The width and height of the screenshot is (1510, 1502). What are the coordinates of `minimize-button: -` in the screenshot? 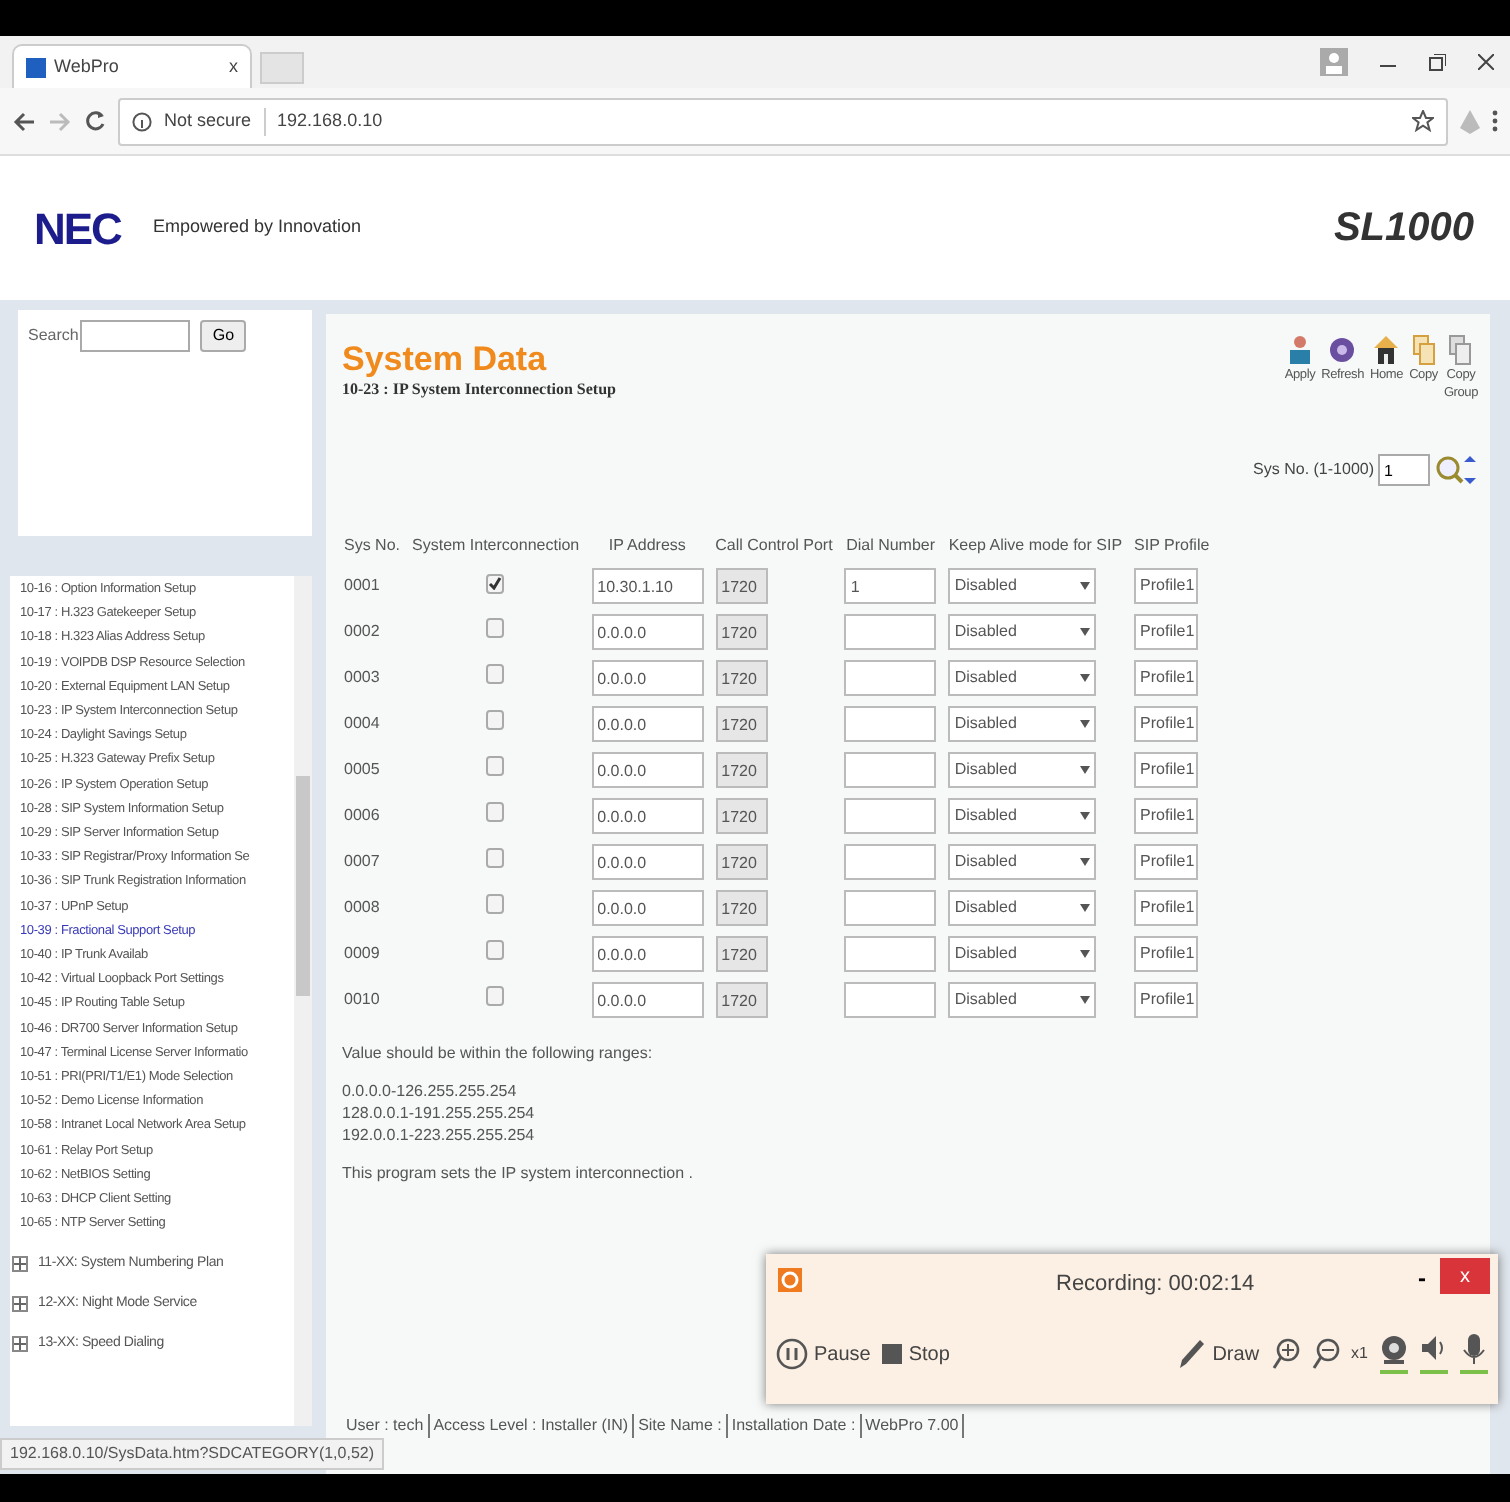 It's located at (1422, 1278).